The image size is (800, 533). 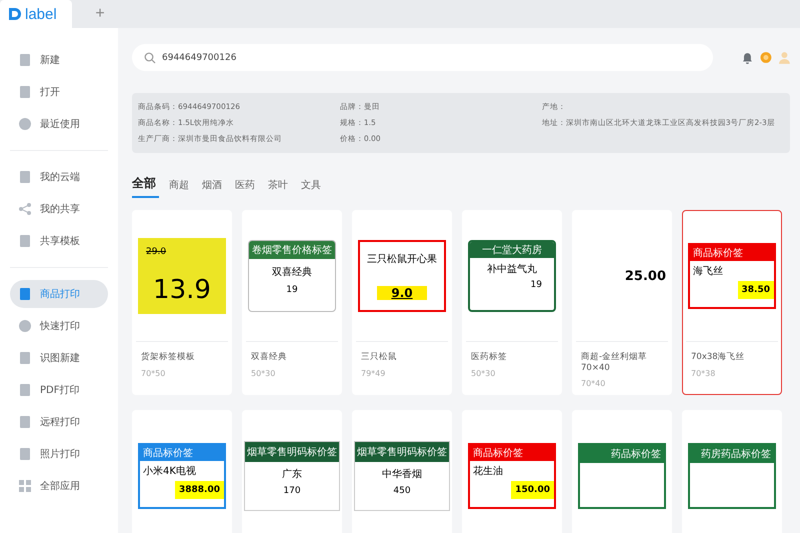 I want to click on template-size: 70*38, so click(x=703, y=373).